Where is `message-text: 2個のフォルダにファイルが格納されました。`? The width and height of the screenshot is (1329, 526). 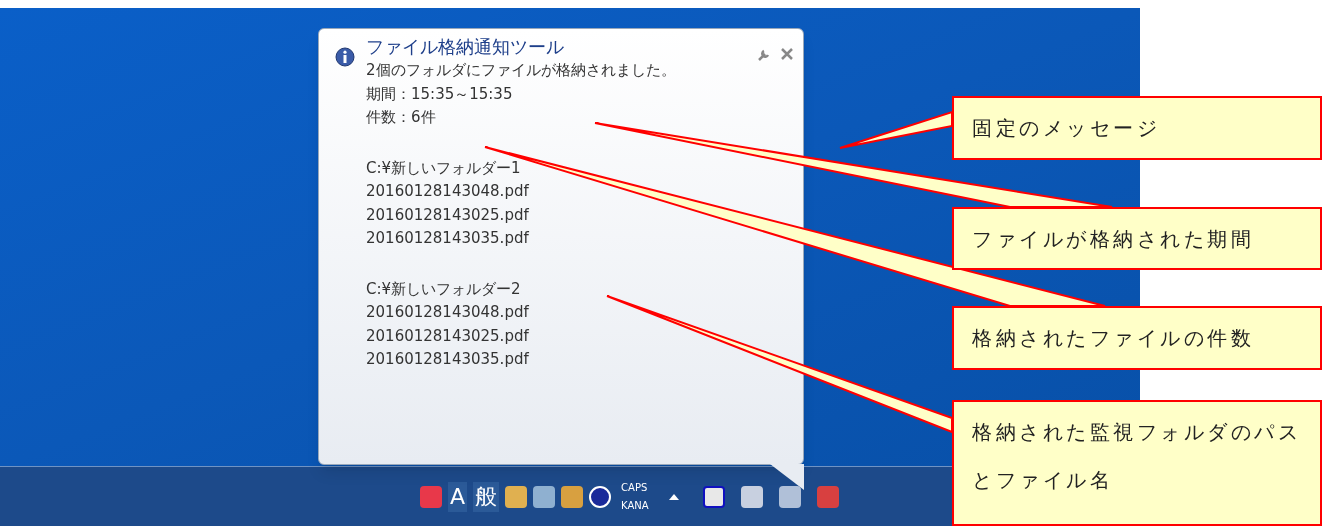 message-text: 2個のフォルダにファイルが格納されました。 is located at coordinates (521, 70).